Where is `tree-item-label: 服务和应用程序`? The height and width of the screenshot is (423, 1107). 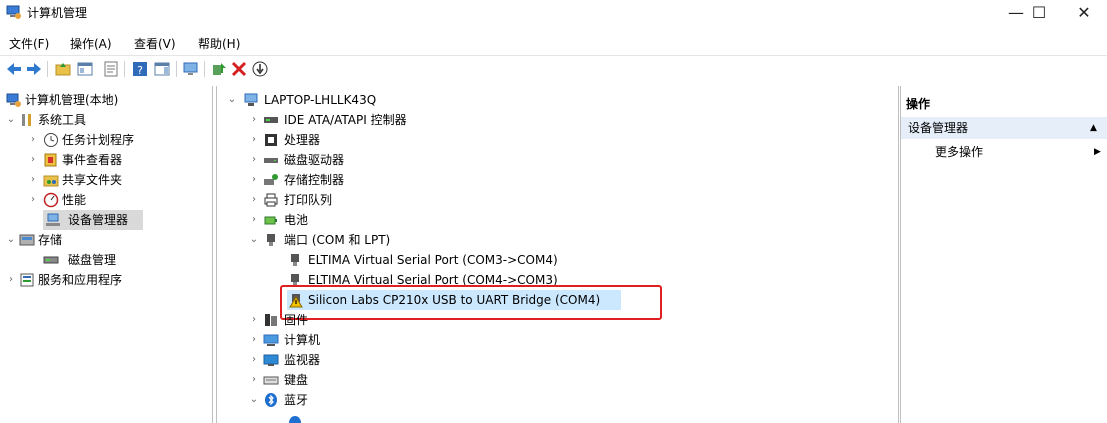 tree-item-label: 服务和应用程序 is located at coordinates (80, 280).